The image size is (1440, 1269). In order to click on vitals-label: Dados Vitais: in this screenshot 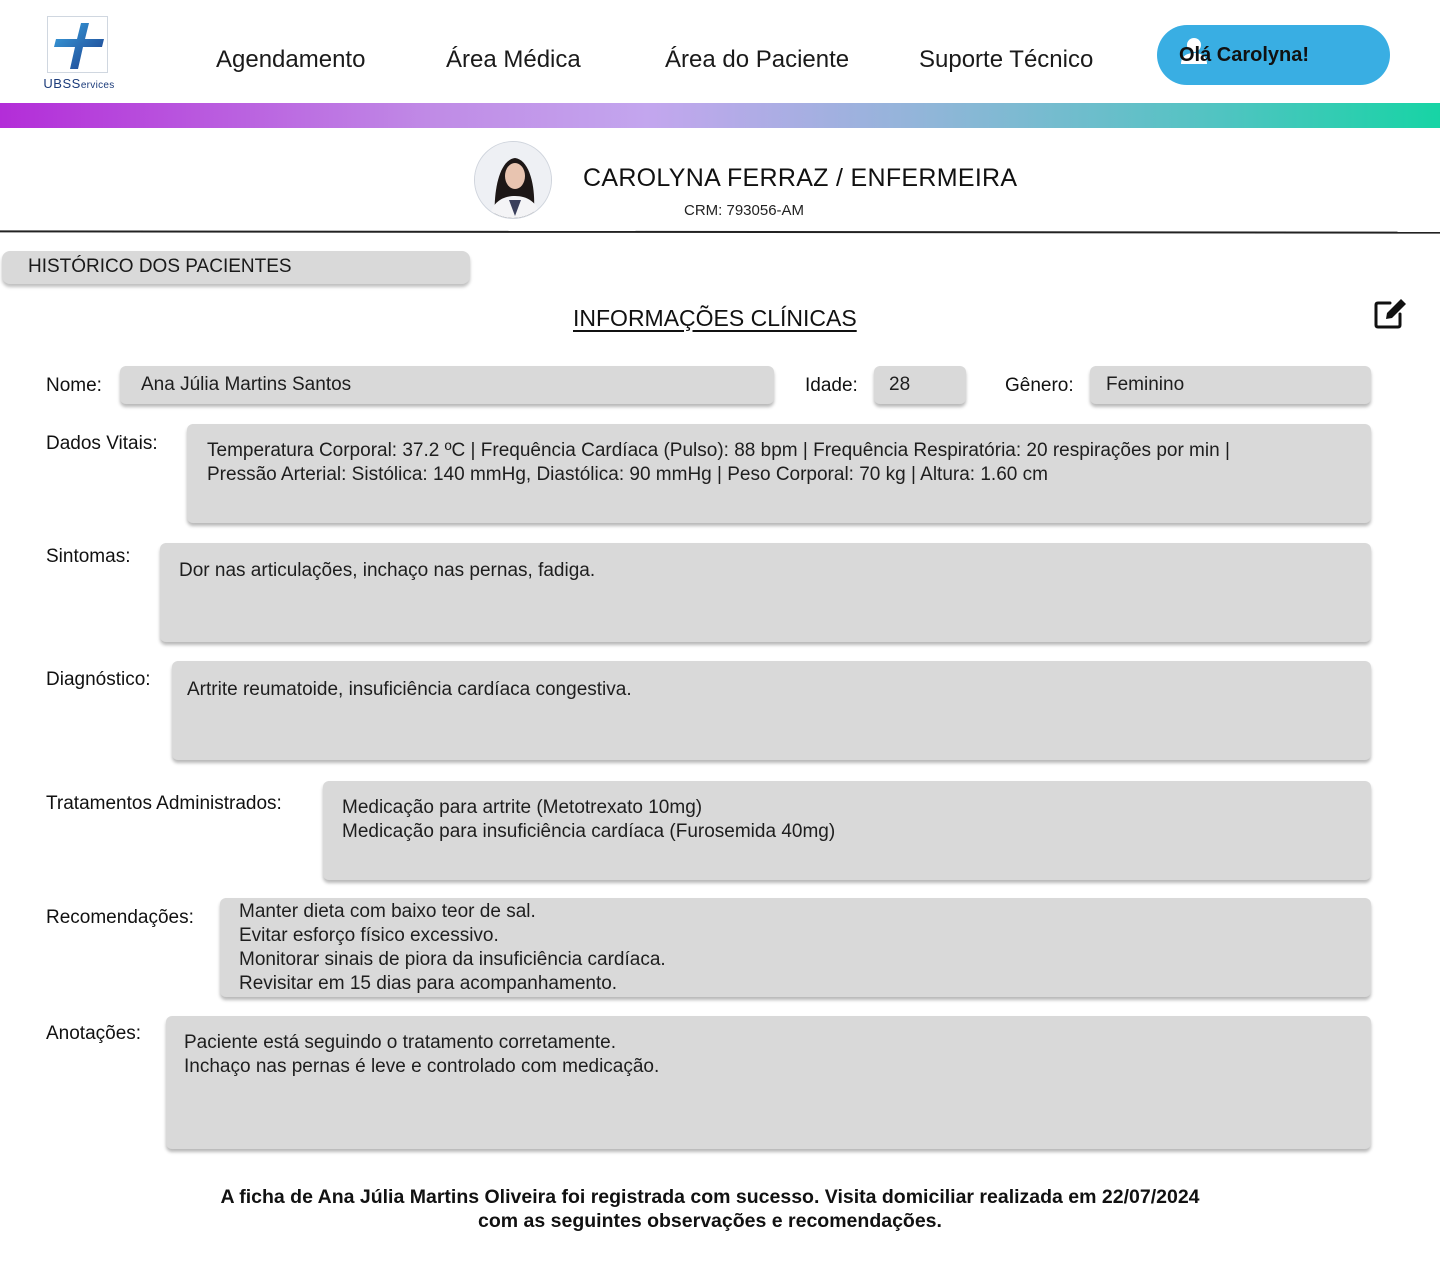, I will do `click(102, 443)`.